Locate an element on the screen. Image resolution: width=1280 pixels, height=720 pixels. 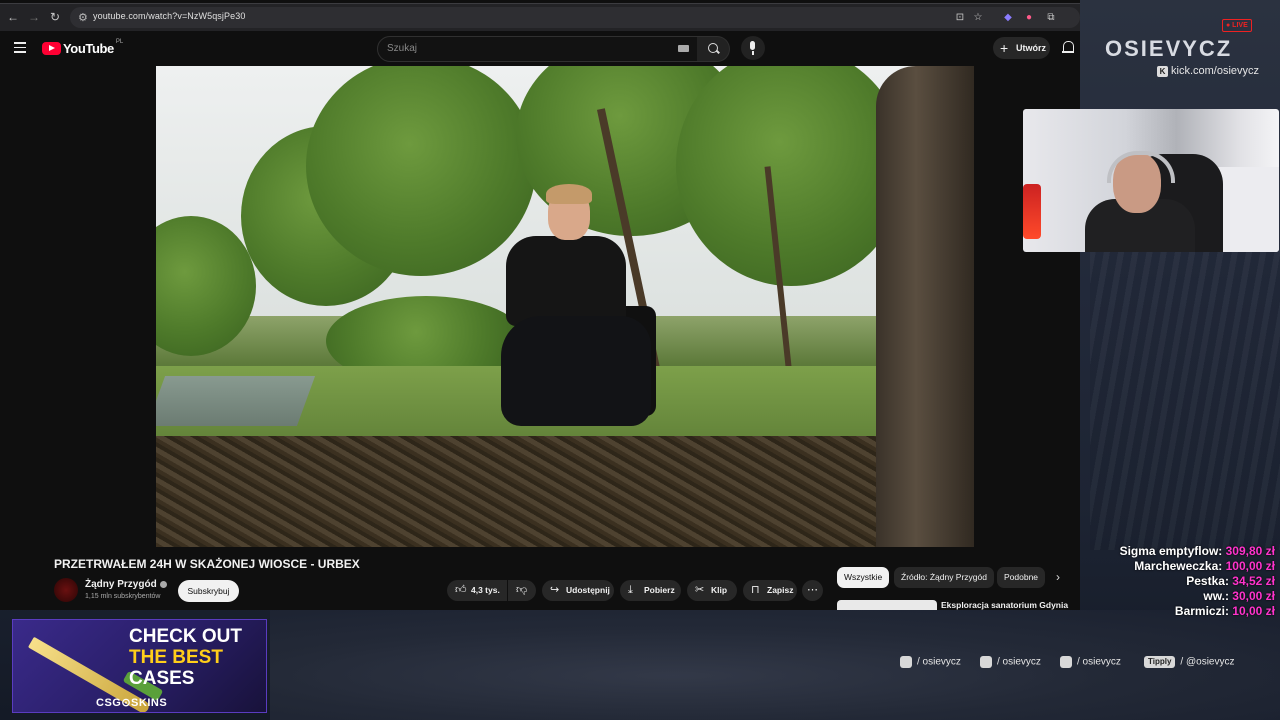
instagram-icon is located at coordinates (906, 662).